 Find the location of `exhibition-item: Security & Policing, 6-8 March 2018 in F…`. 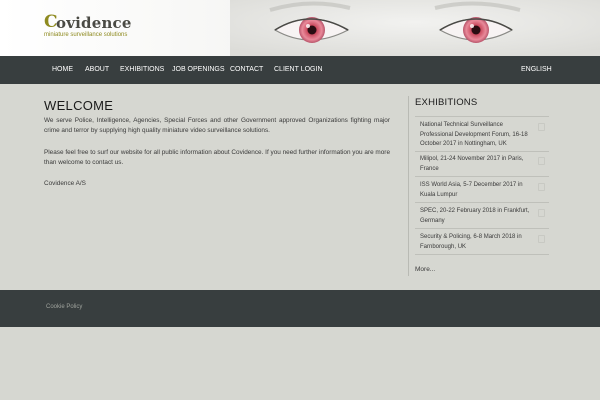

exhibition-item: Security & Policing, 6-8 March 2018 in F… is located at coordinates (482, 246).